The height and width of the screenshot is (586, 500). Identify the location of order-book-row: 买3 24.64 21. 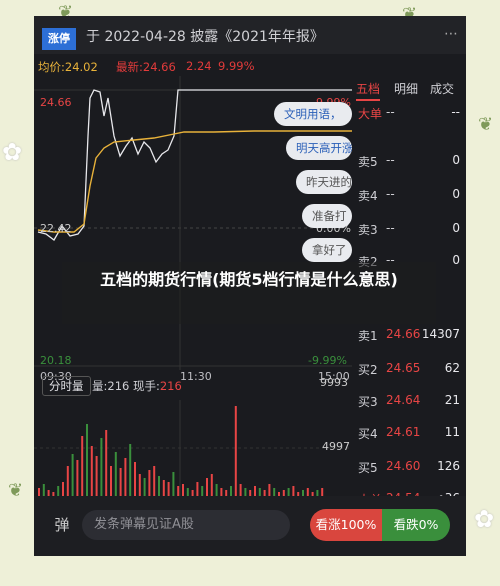
(409, 400).